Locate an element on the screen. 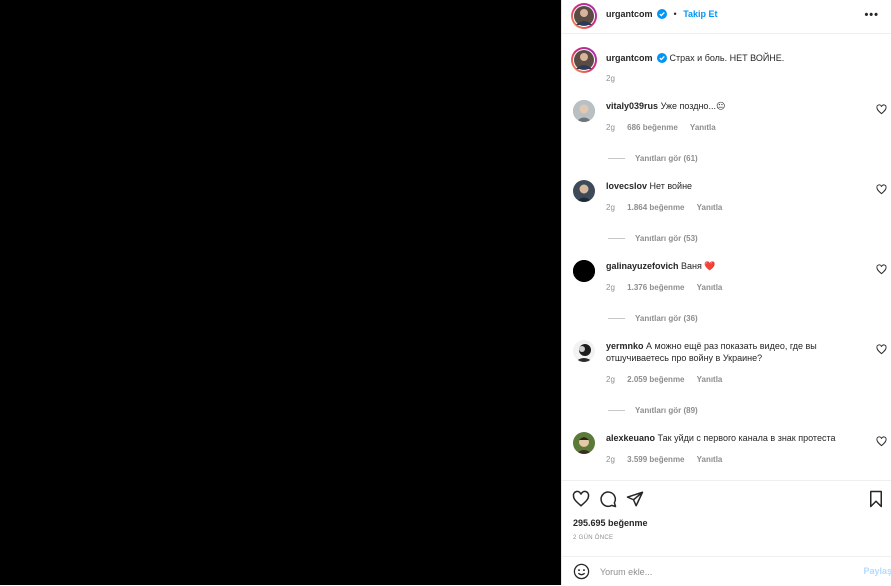 The width and height of the screenshot is (891, 586). comment-meta: 2g 1.864 beğenme Yanıtla is located at coordinates (669, 207).